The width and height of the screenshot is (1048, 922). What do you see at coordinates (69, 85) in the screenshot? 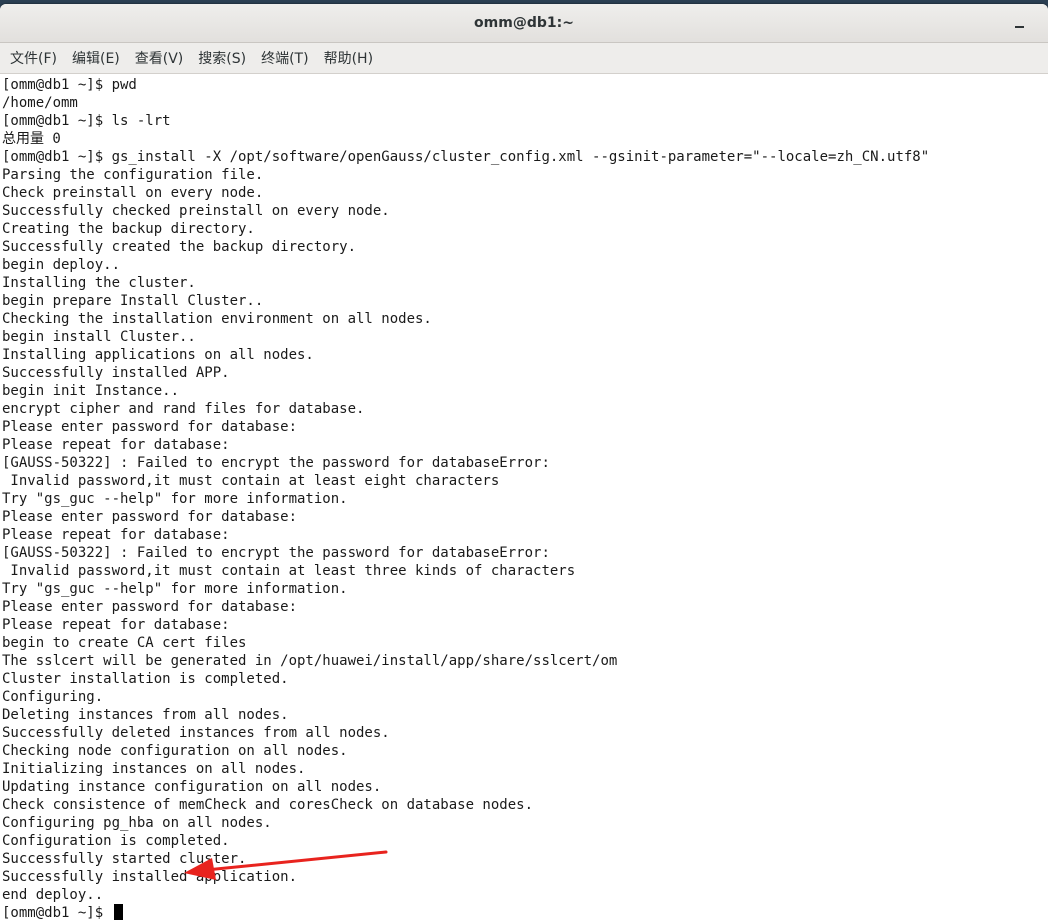
I see `terminal-line: [omm@db1 ~]$ pwd` at bounding box center [69, 85].